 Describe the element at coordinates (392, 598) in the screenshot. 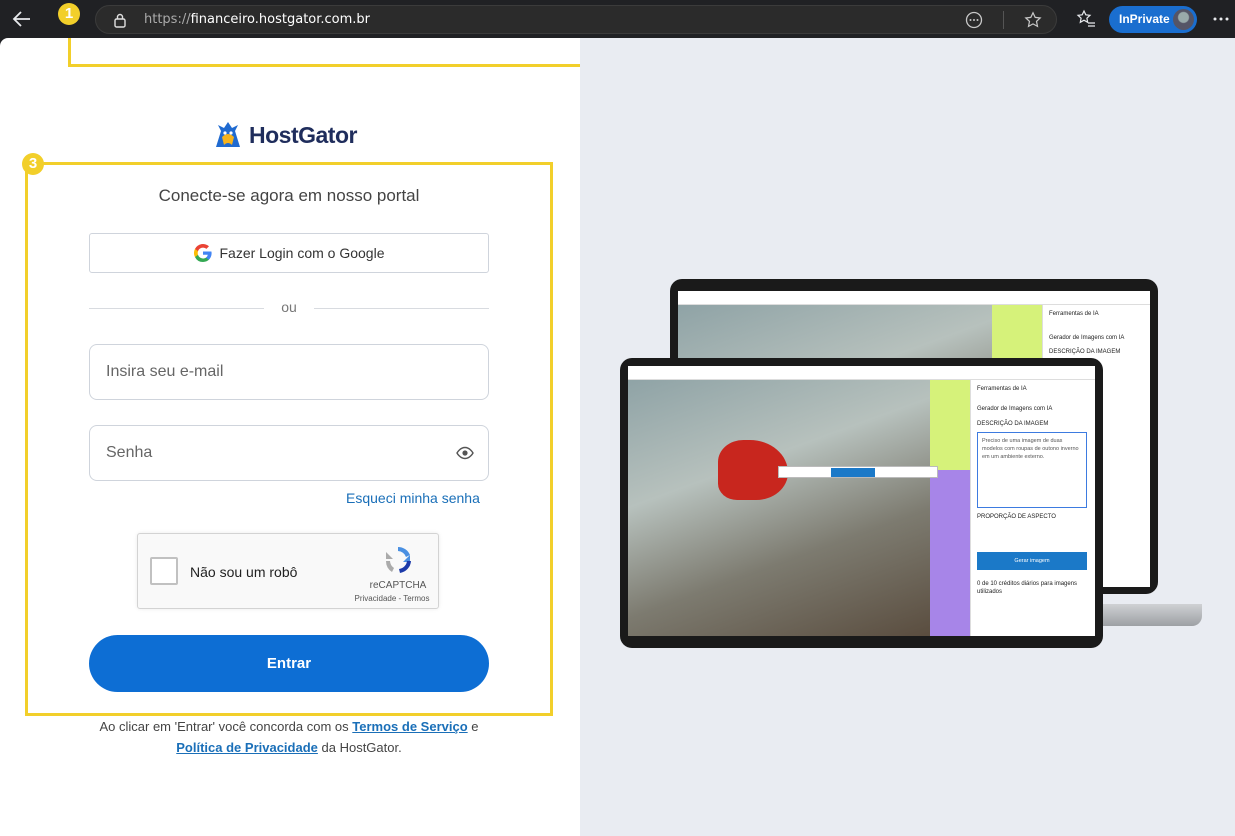

I see `recaptcha-links: Privacidade - Termos` at that location.